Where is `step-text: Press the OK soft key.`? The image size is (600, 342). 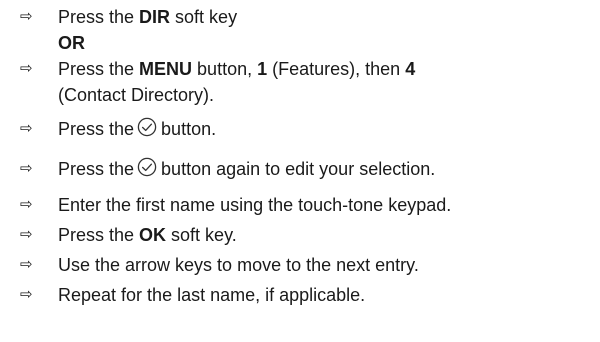
step-text: Press the OK soft key. is located at coordinates (323, 235).